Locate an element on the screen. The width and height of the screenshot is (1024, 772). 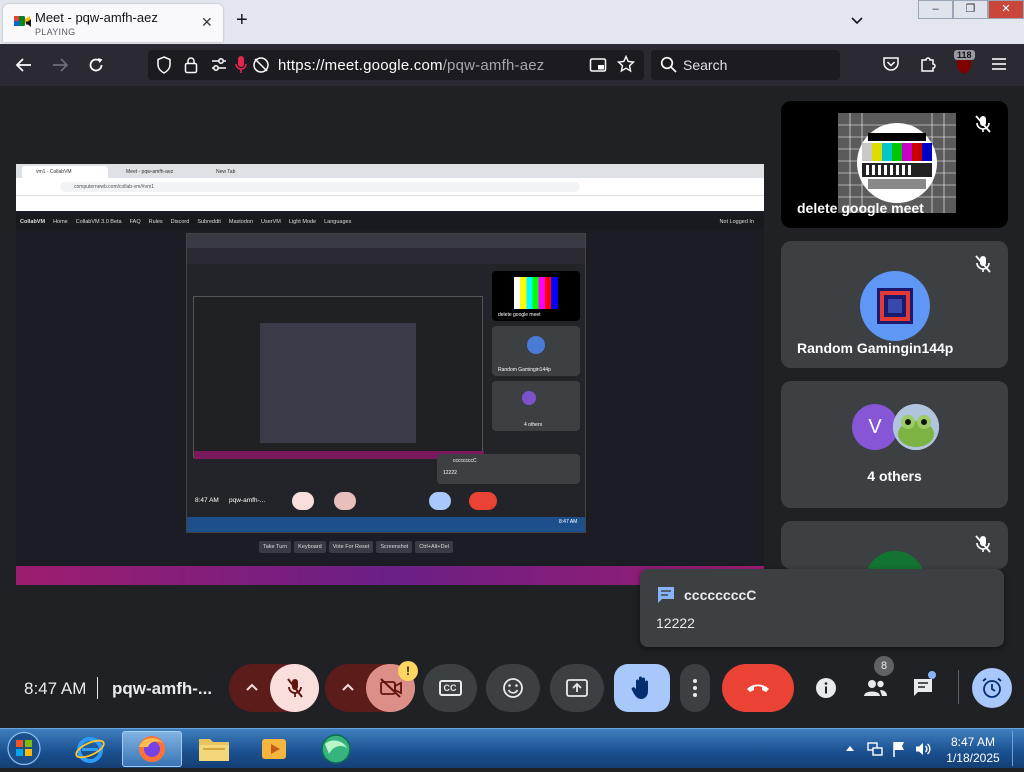
captions-button: CC is located at coordinates (450, 688).